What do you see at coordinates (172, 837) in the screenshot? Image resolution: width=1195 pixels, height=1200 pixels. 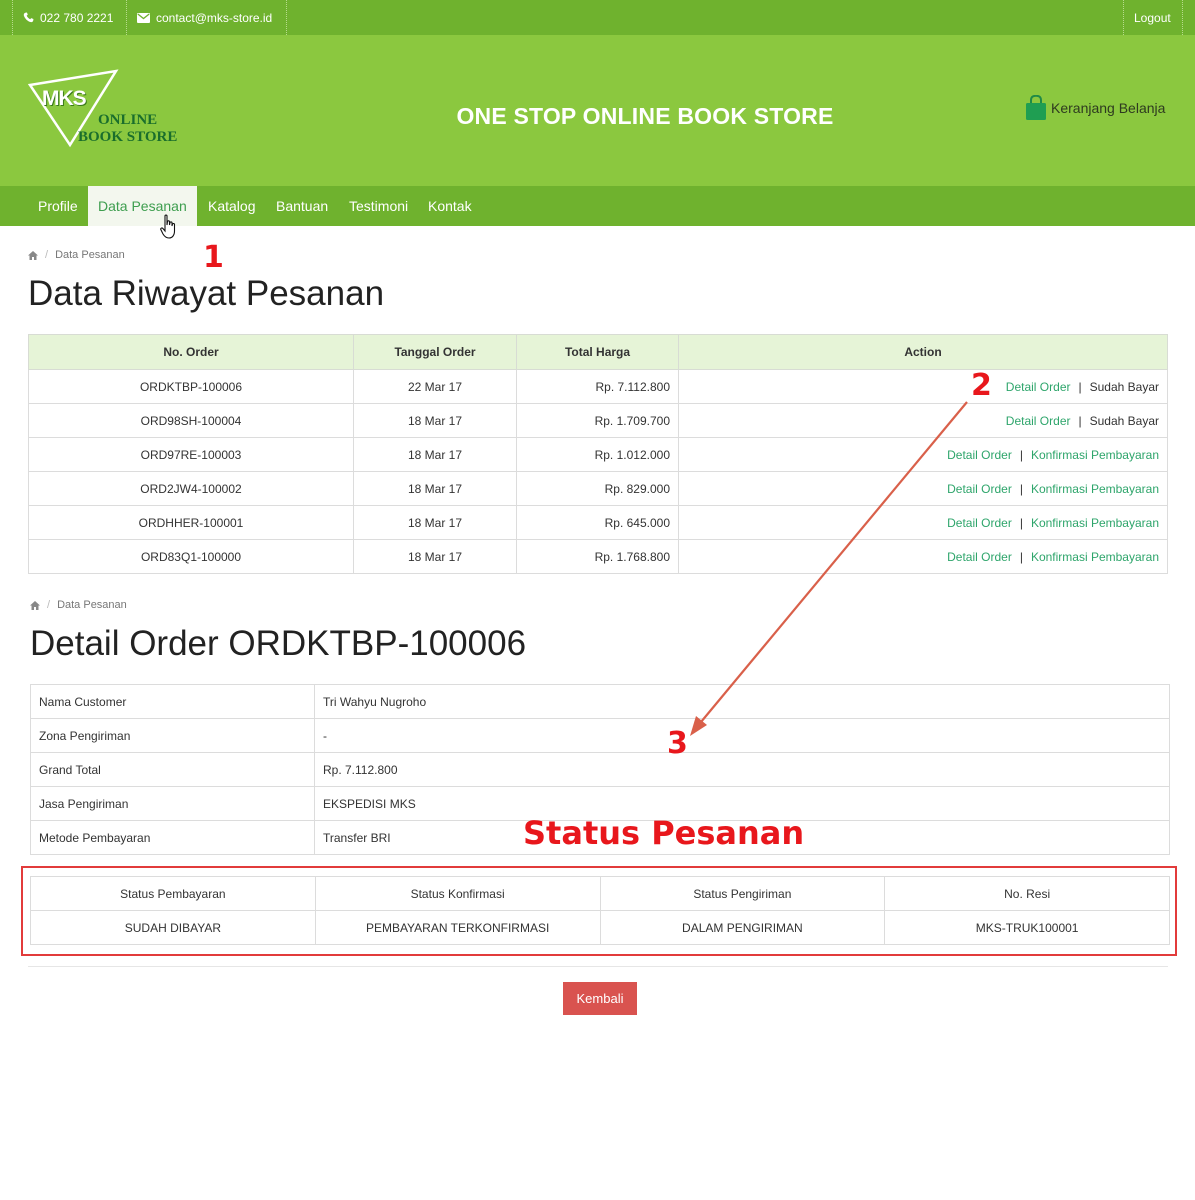 I see `field-label: Metode Pembayaran` at bounding box center [172, 837].